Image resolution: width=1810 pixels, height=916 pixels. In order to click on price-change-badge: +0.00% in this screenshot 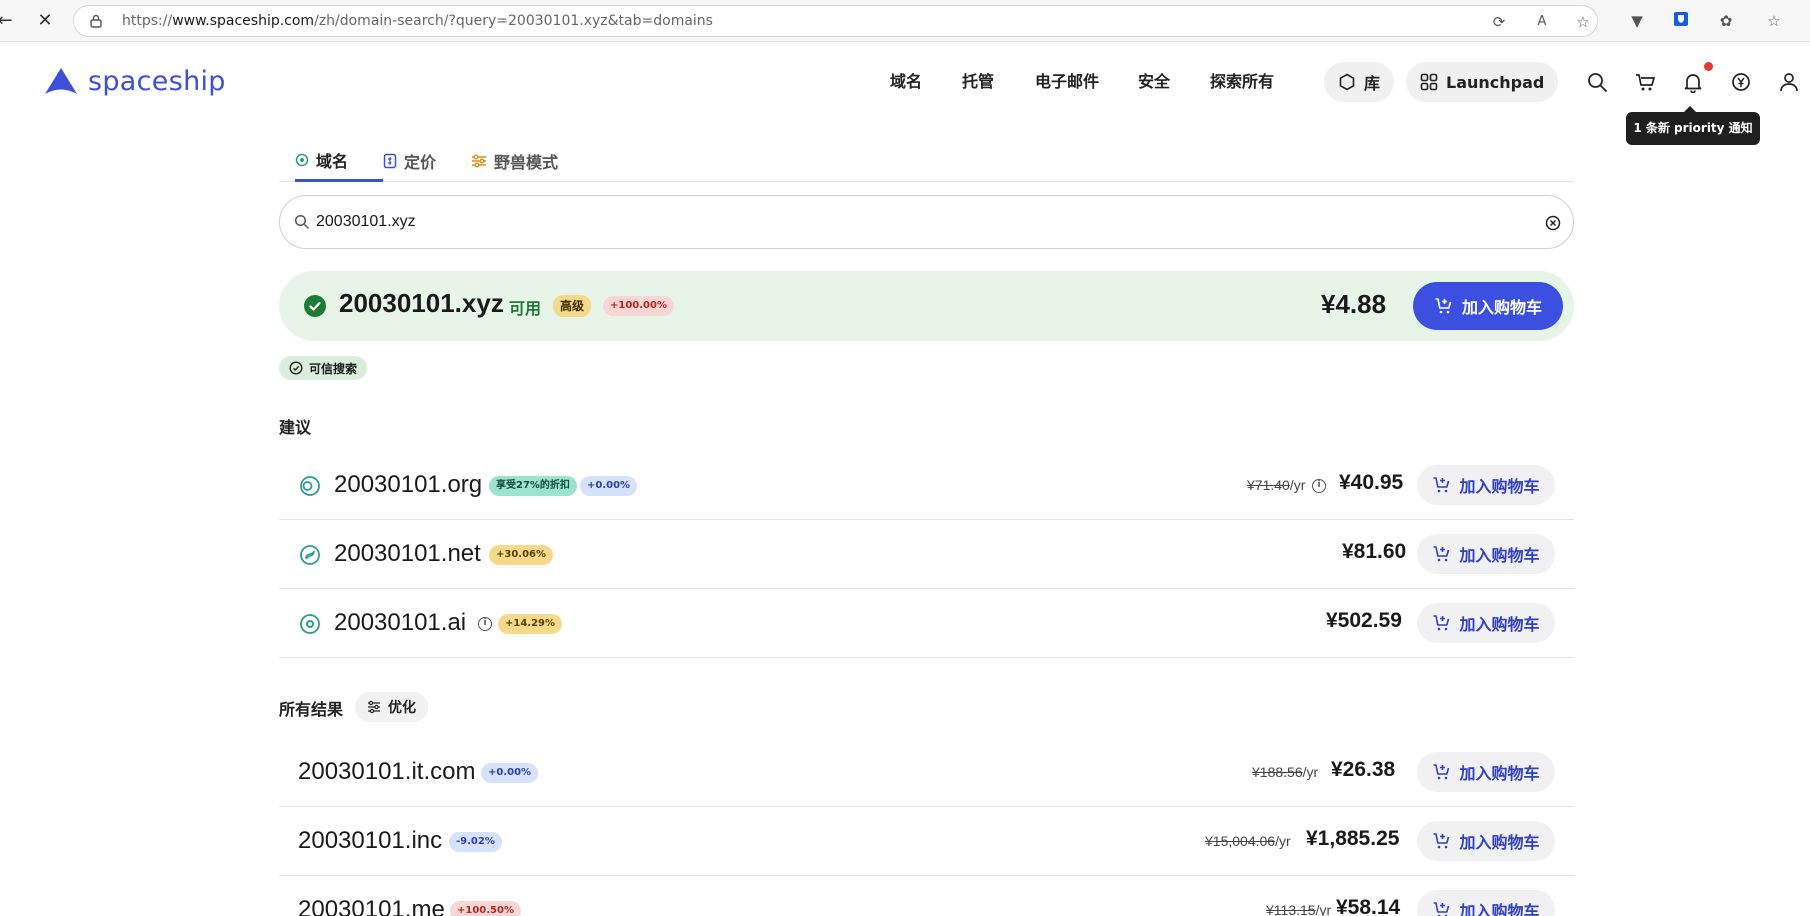, I will do `click(510, 773)`.